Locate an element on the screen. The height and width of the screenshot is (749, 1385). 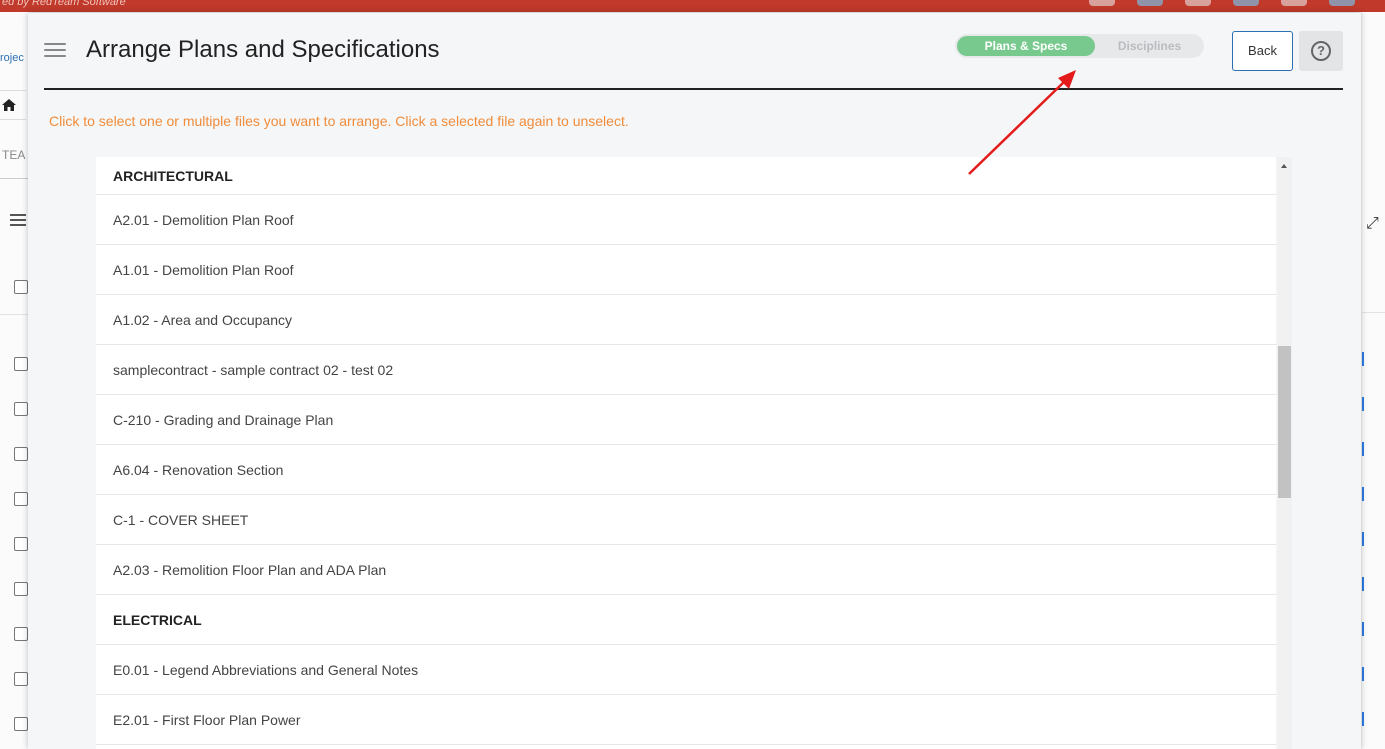
scroll-thumb is located at coordinates (1284, 422).